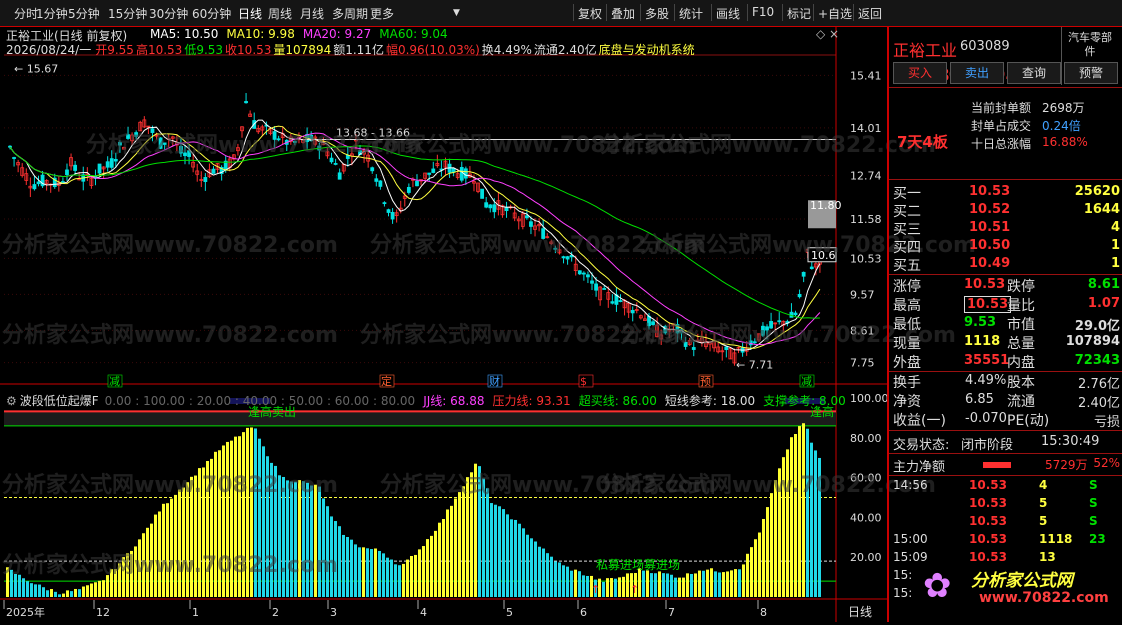  What do you see at coordinates (590, 13) in the screenshot?
I see `toolbar-button-0: 复权` at bounding box center [590, 13].